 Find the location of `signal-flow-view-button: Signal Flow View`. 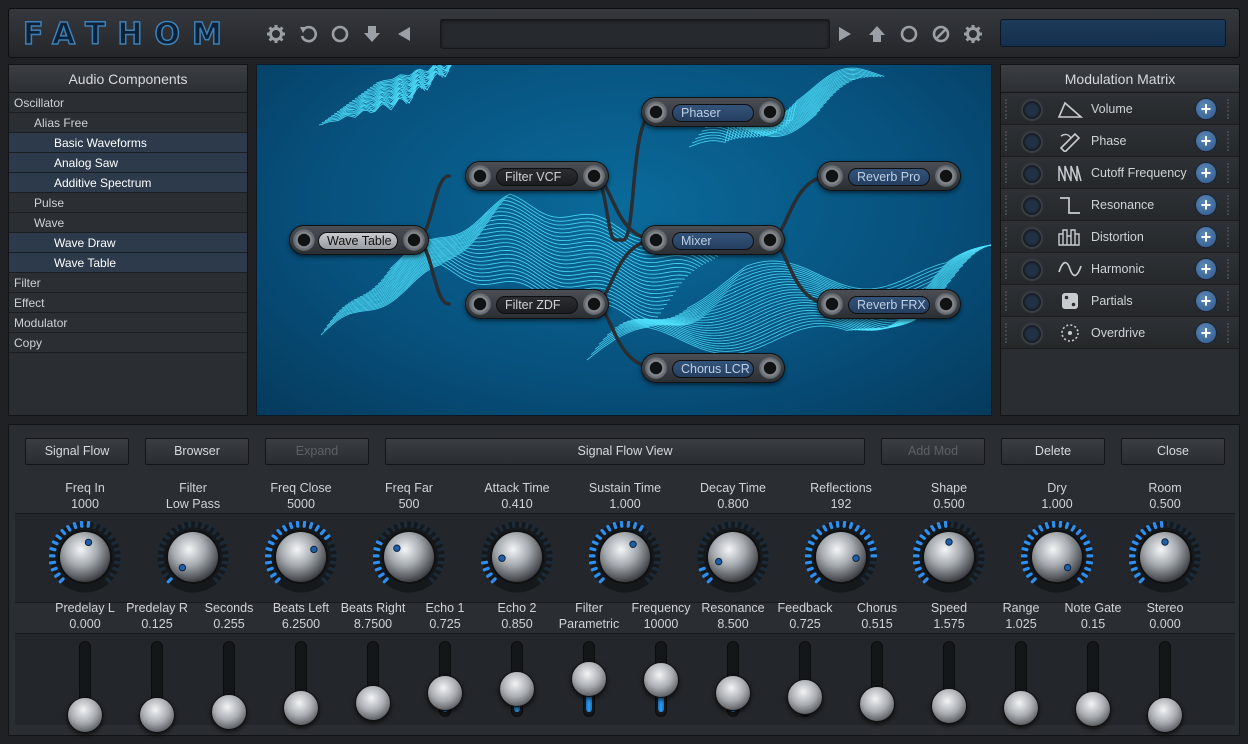

signal-flow-view-button: Signal Flow View is located at coordinates (625, 451).